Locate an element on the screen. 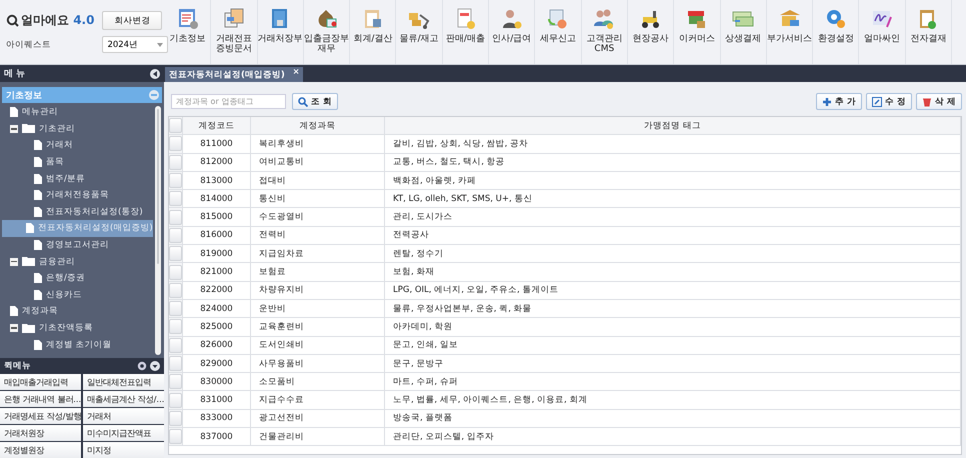 This screenshot has width=966, height=458. column-header: 계정코드 is located at coordinates (217, 126).